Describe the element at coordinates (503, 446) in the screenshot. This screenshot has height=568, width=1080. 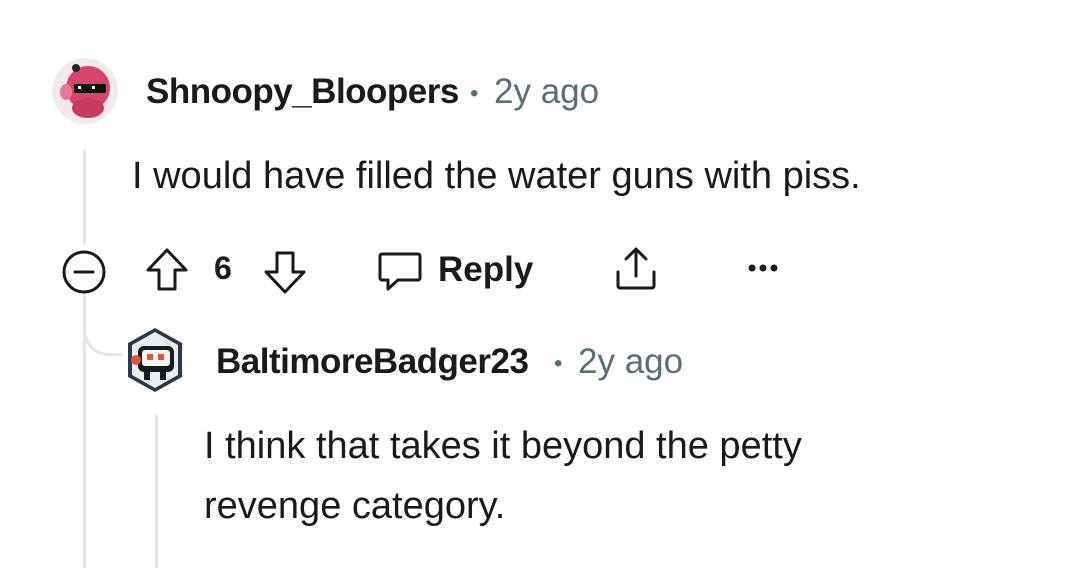
I see `reply-body-line: I think that takes it beyond the petty` at that location.